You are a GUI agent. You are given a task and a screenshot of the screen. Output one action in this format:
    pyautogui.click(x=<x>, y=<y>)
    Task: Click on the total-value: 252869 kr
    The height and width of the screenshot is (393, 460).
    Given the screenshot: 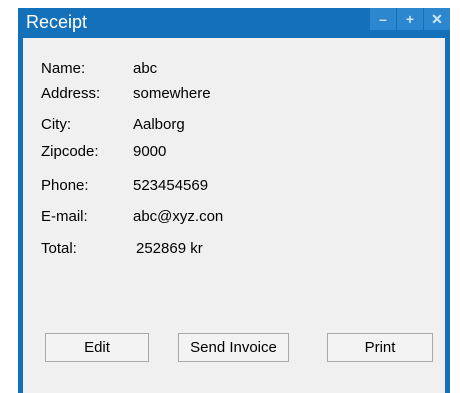 What is the action you would take?
    pyautogui.click(x=169, y=248)
    